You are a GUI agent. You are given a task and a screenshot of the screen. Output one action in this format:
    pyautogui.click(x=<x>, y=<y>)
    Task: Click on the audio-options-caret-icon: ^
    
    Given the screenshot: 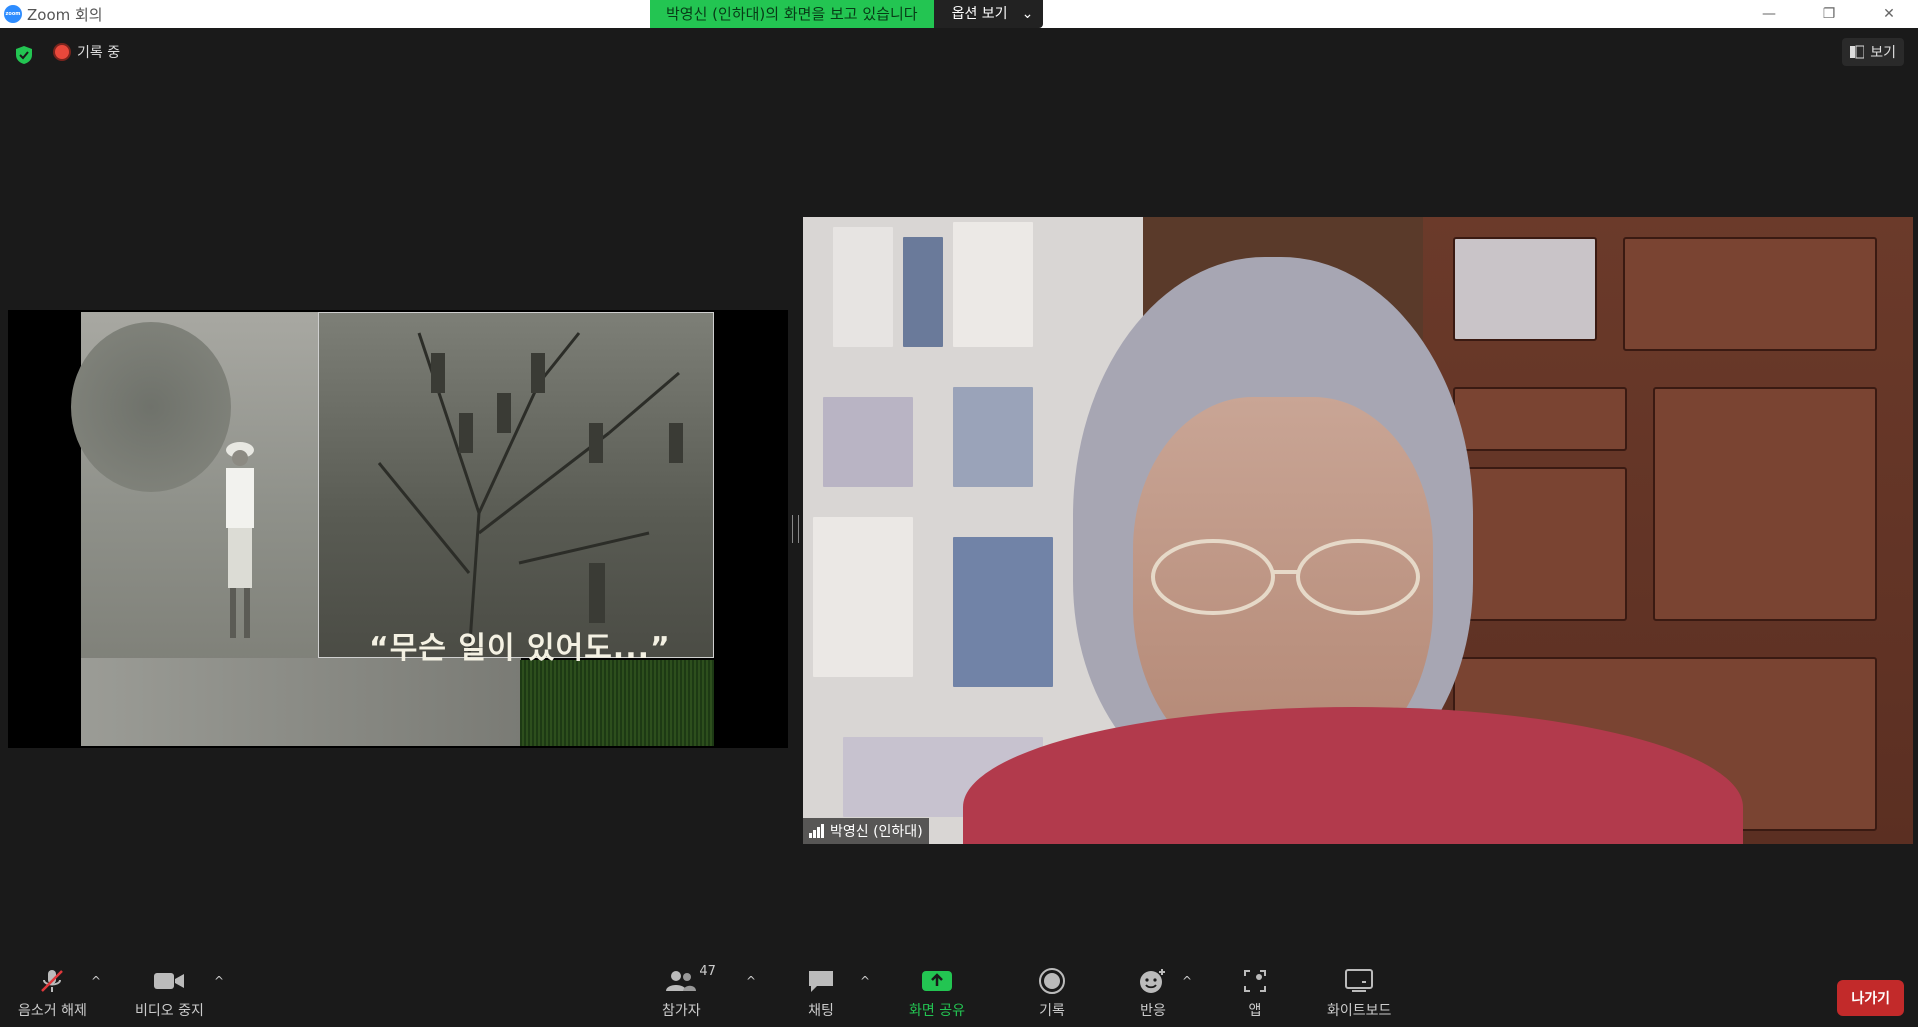 What is the action you would take?
    pyautogui.click(x=96, y=981)
    